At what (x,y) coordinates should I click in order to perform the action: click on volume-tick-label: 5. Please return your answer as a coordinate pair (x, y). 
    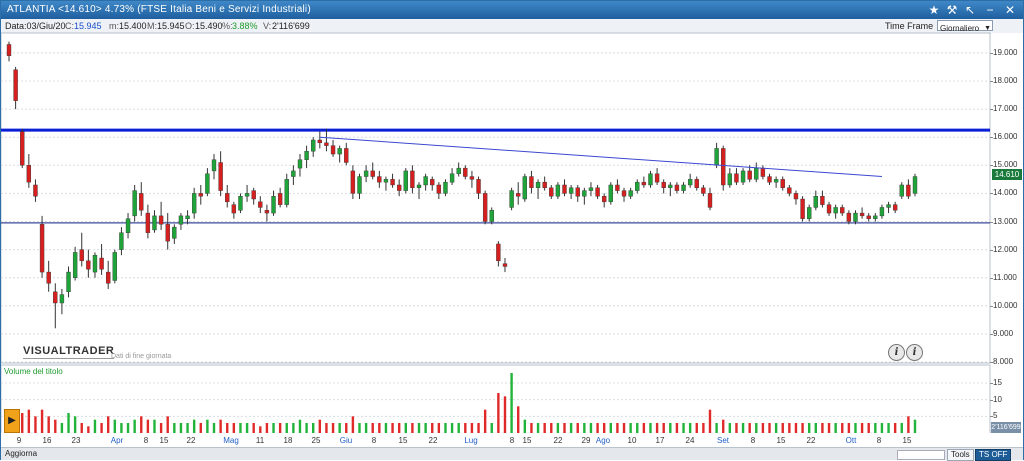
    Looking at the image, I should click on (993, 416).